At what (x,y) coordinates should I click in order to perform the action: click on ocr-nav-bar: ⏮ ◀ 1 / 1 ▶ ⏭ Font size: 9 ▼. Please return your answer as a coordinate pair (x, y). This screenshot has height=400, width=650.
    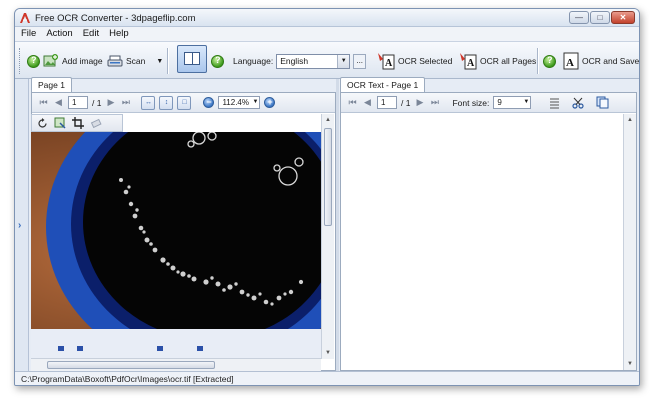
    Looking at the image, I should click on (488, 103).